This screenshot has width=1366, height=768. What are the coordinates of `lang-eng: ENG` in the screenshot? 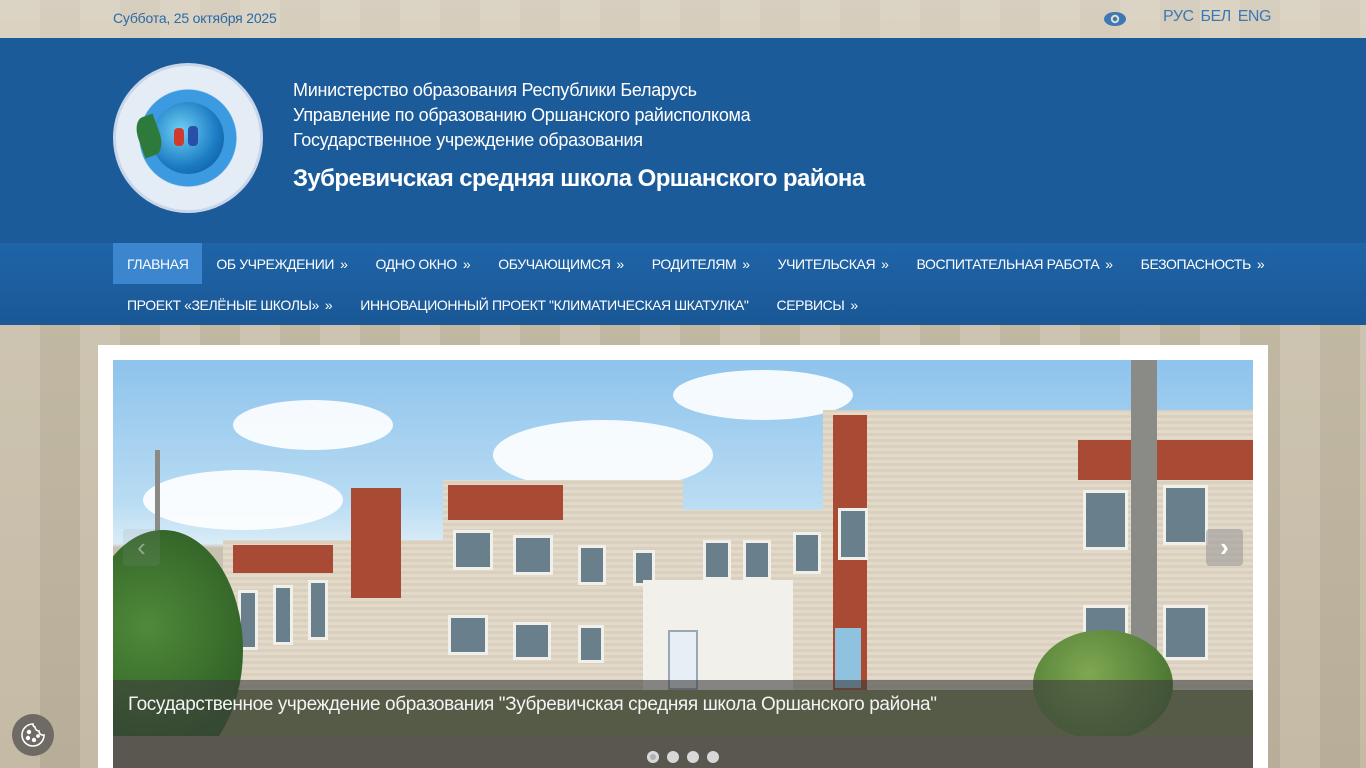 It's located at (1255, 17).